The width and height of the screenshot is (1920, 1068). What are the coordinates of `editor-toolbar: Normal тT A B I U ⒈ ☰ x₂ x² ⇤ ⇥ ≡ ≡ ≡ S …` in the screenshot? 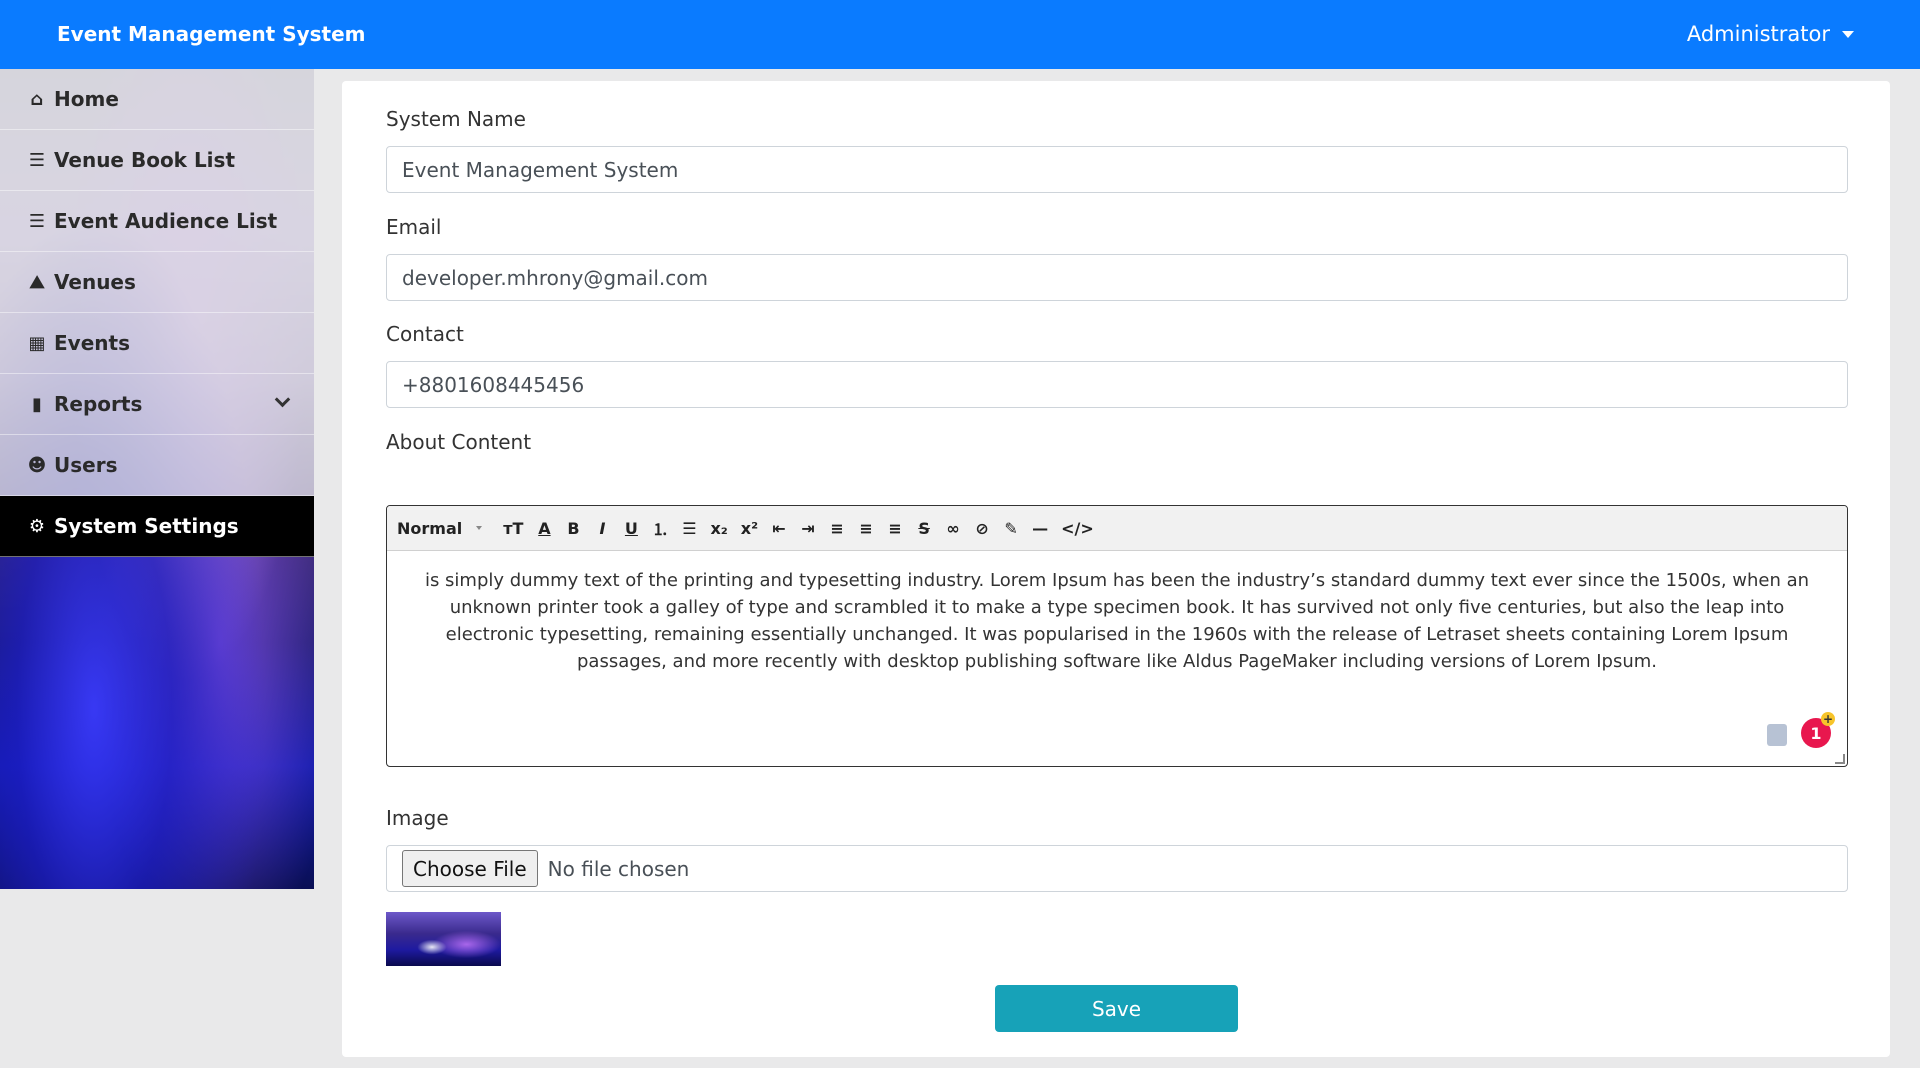 It's located at (1117, 528).